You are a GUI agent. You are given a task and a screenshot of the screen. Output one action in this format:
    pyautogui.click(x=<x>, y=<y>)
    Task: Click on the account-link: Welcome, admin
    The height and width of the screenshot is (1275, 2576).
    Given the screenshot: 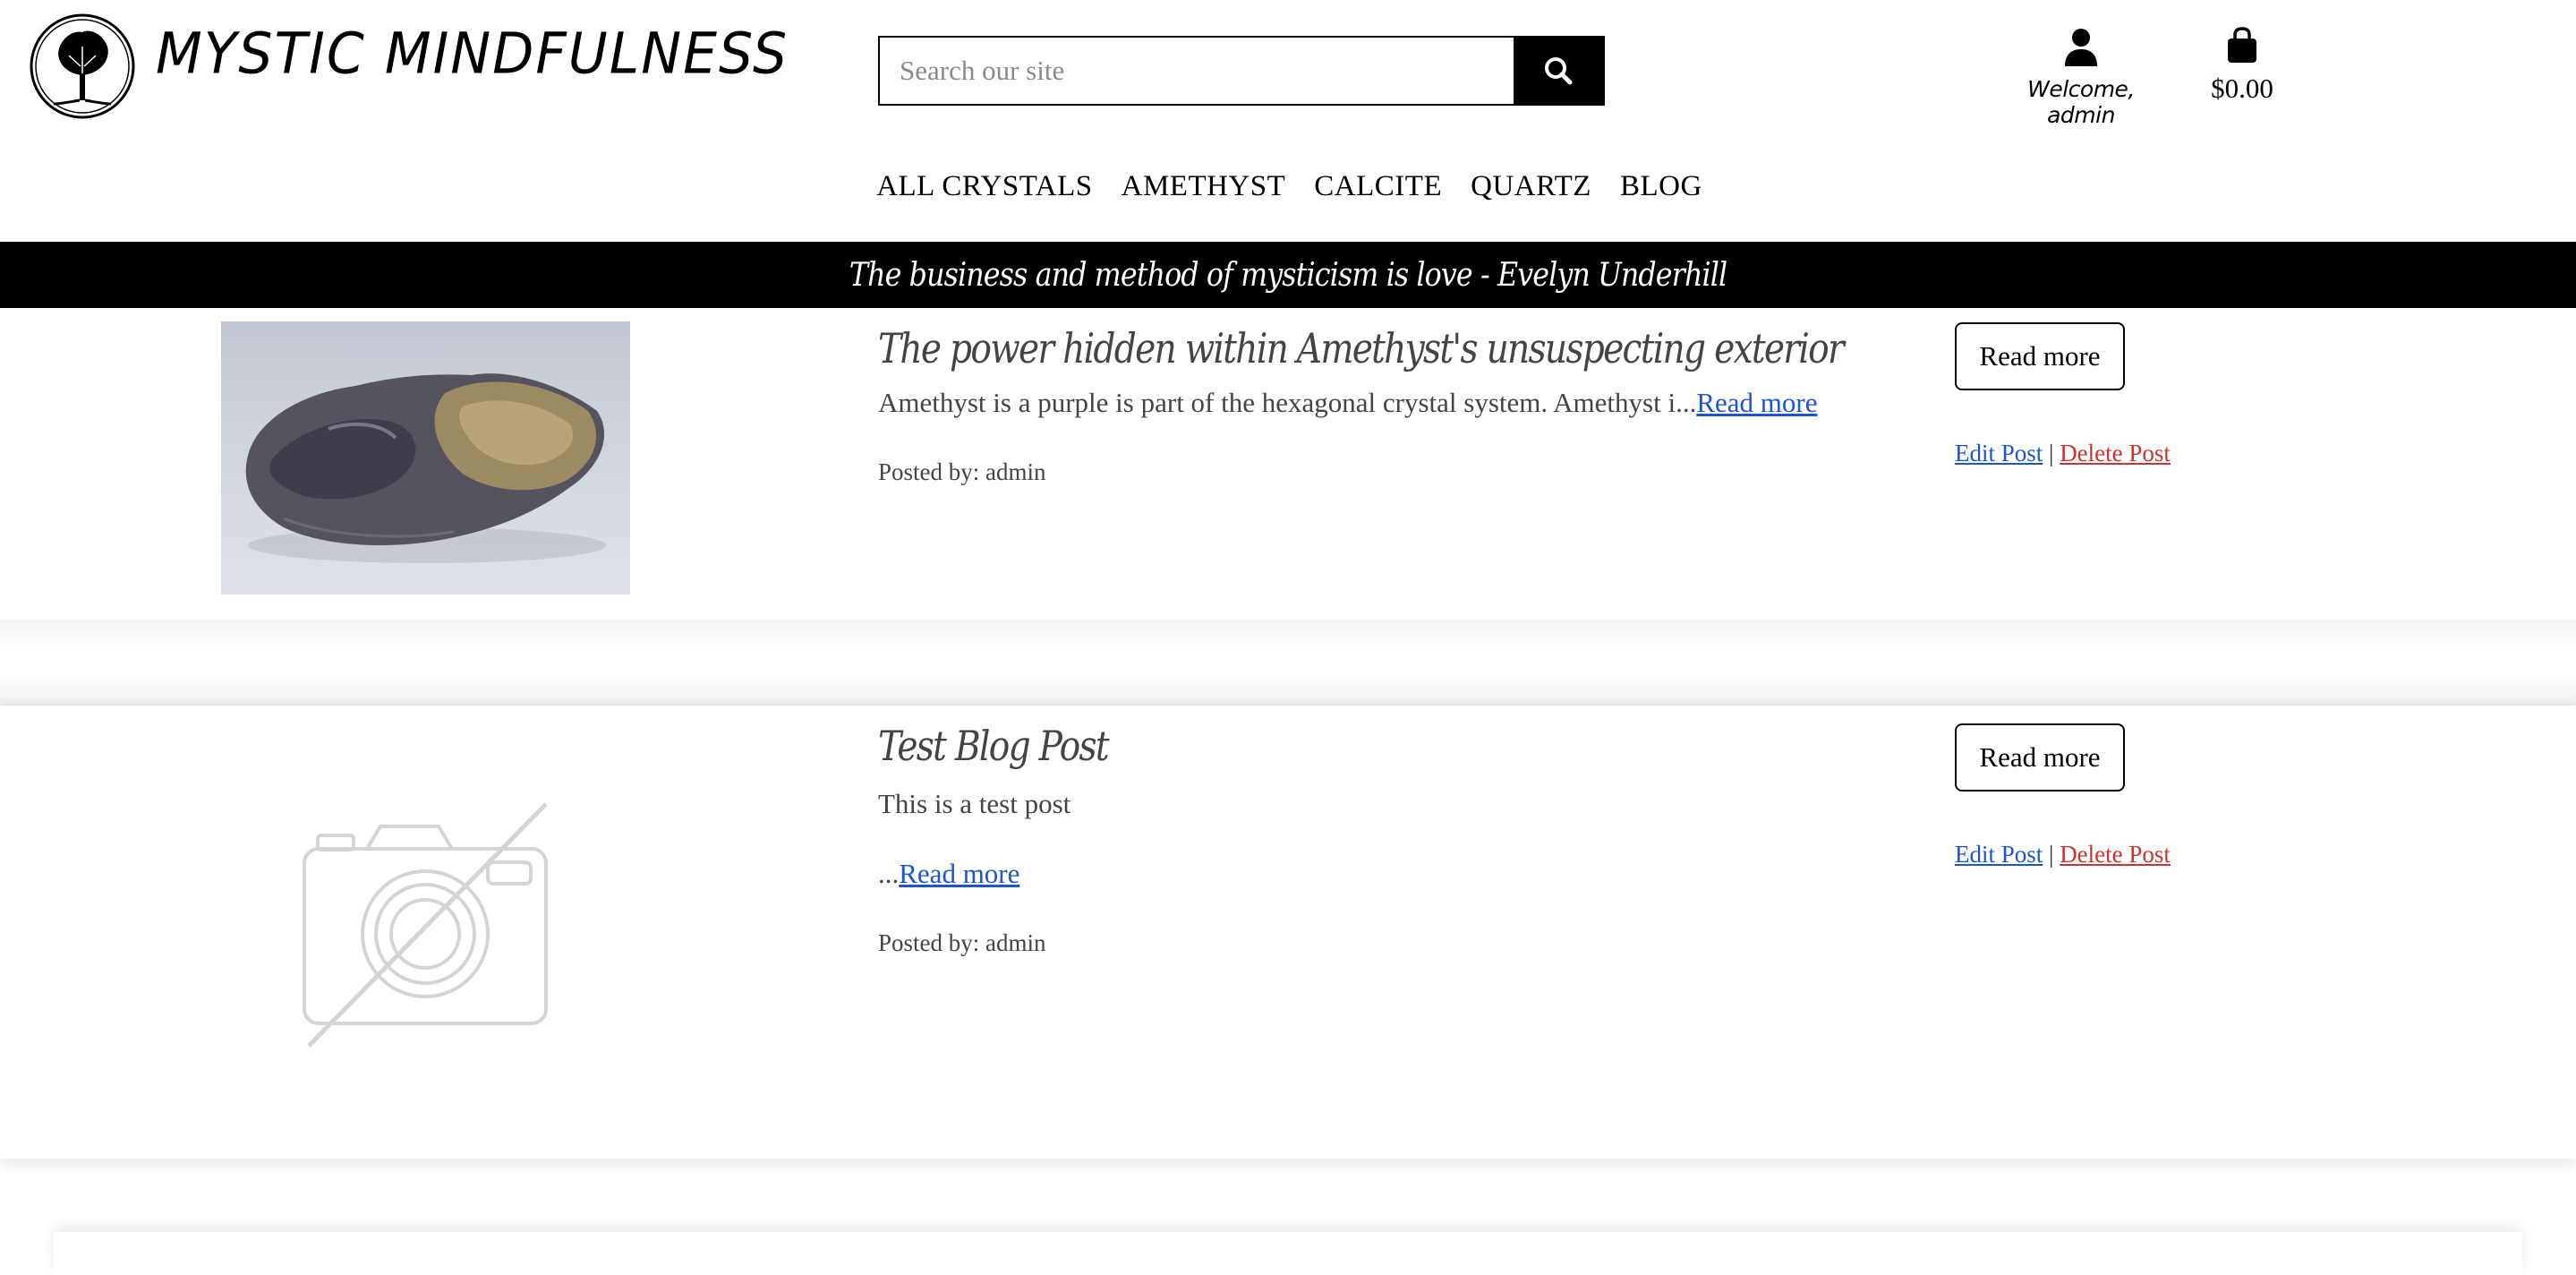 What is the action you would take?
    pyautogui.click(x=2081, y=77)
    